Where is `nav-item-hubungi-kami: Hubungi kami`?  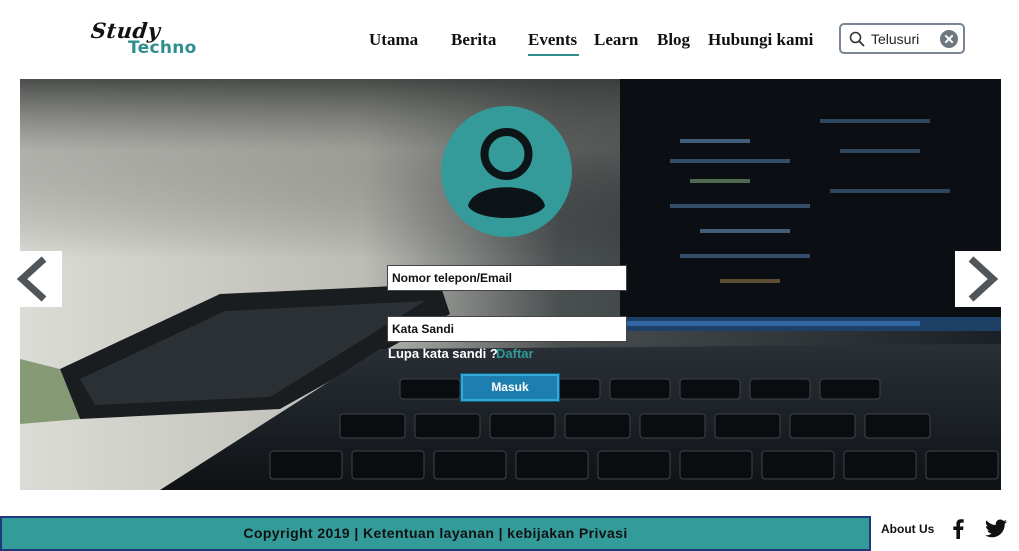
nav-item-hubungi-kami: Hubungi kami is located at coordinates (760, 40).